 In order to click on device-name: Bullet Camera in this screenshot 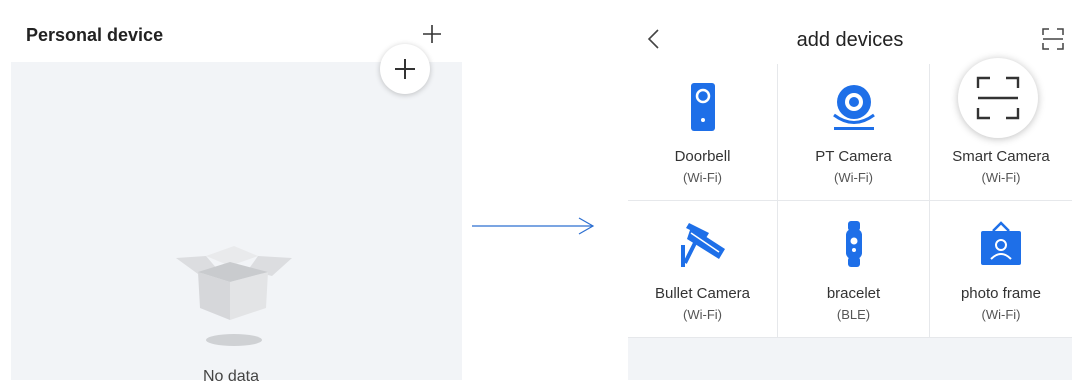, I will do `click(702, 293)`.